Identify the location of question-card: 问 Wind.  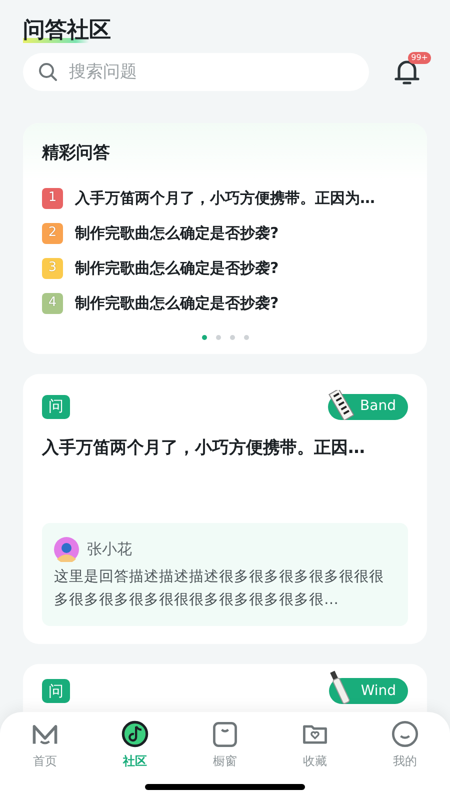
(225, 688).